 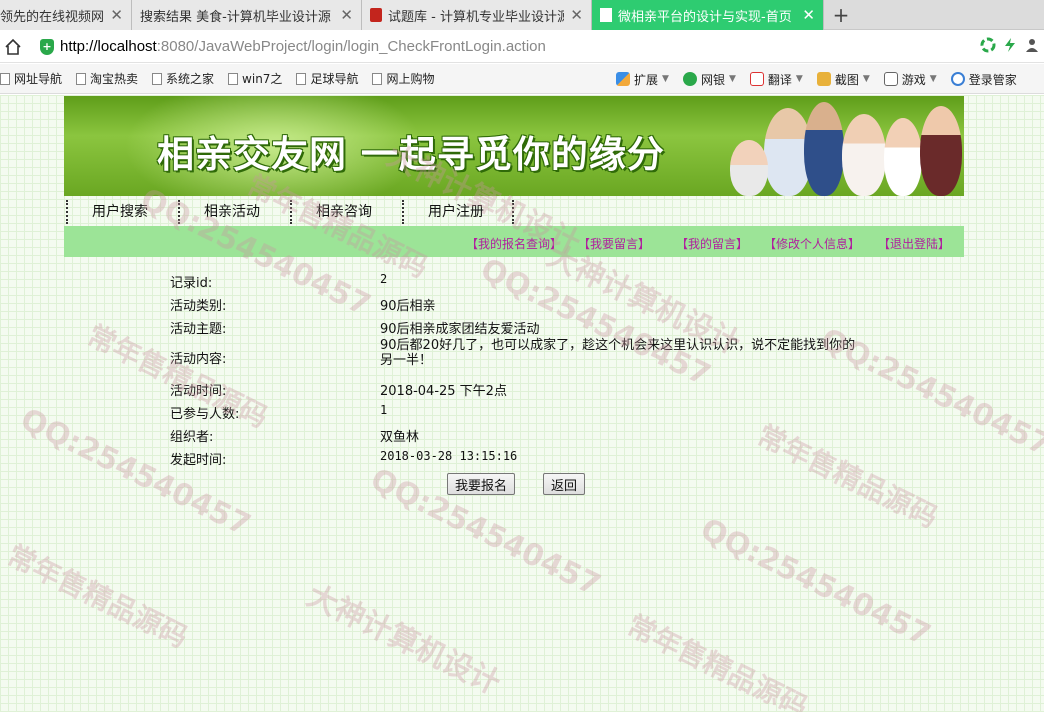 What do you see at coordinates (52, 17) in the screenshot?
I see `tab-title: 领先的在线视频网站` at bounding box center [52, 17].